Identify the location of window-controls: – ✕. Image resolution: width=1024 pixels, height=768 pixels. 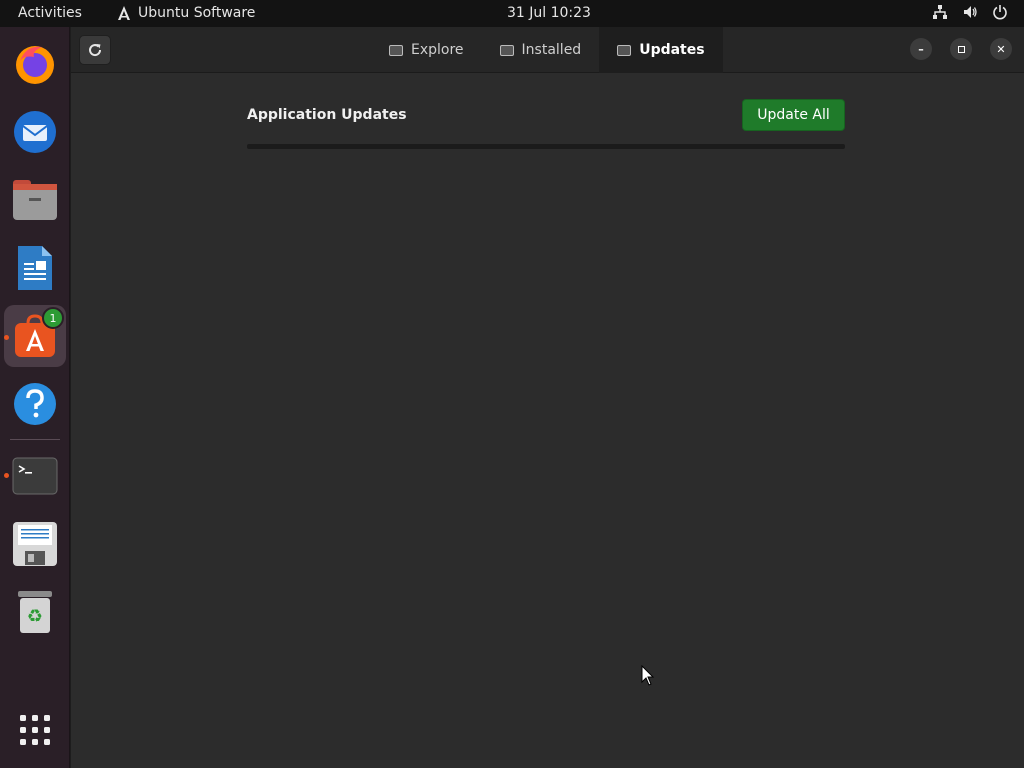
(961, 49).